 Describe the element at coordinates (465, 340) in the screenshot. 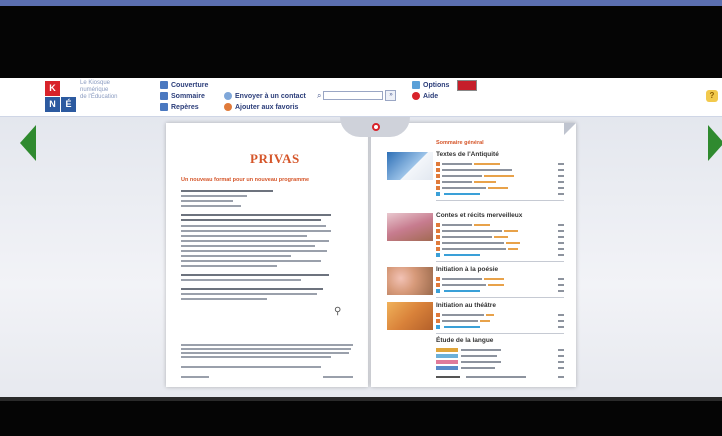

I see `section-title-langue: Étude de la langue` at that location.